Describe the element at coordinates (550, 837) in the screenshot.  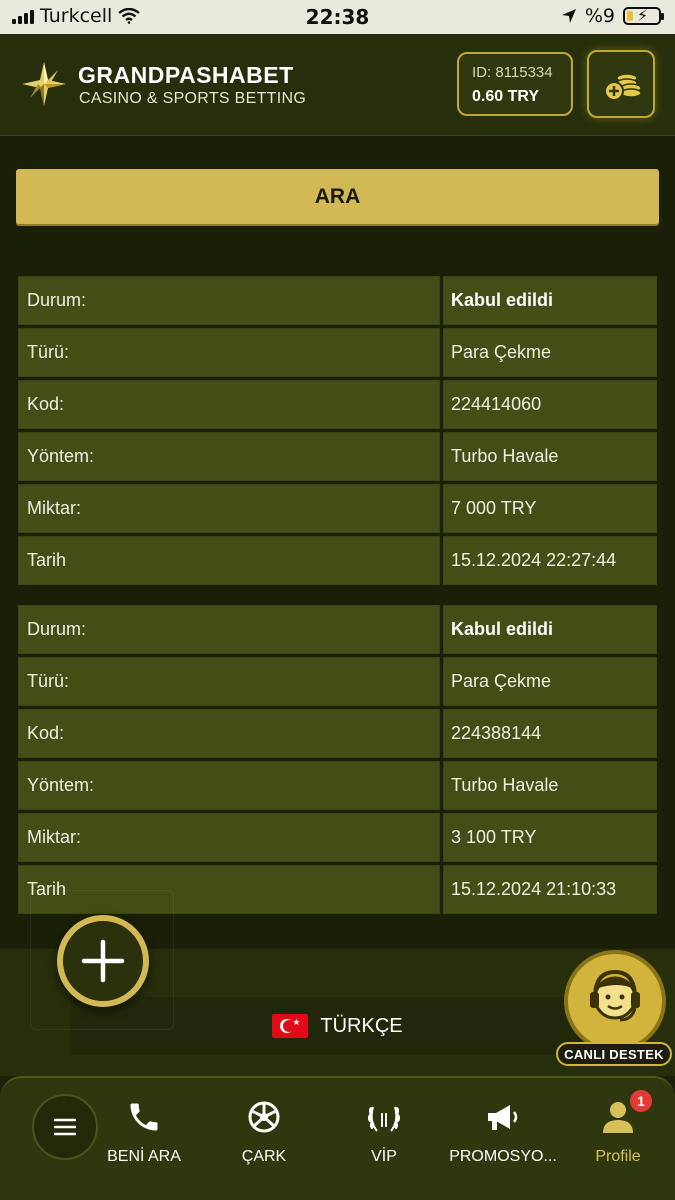
I see `amount-value: 3 100 TRY` at that location.